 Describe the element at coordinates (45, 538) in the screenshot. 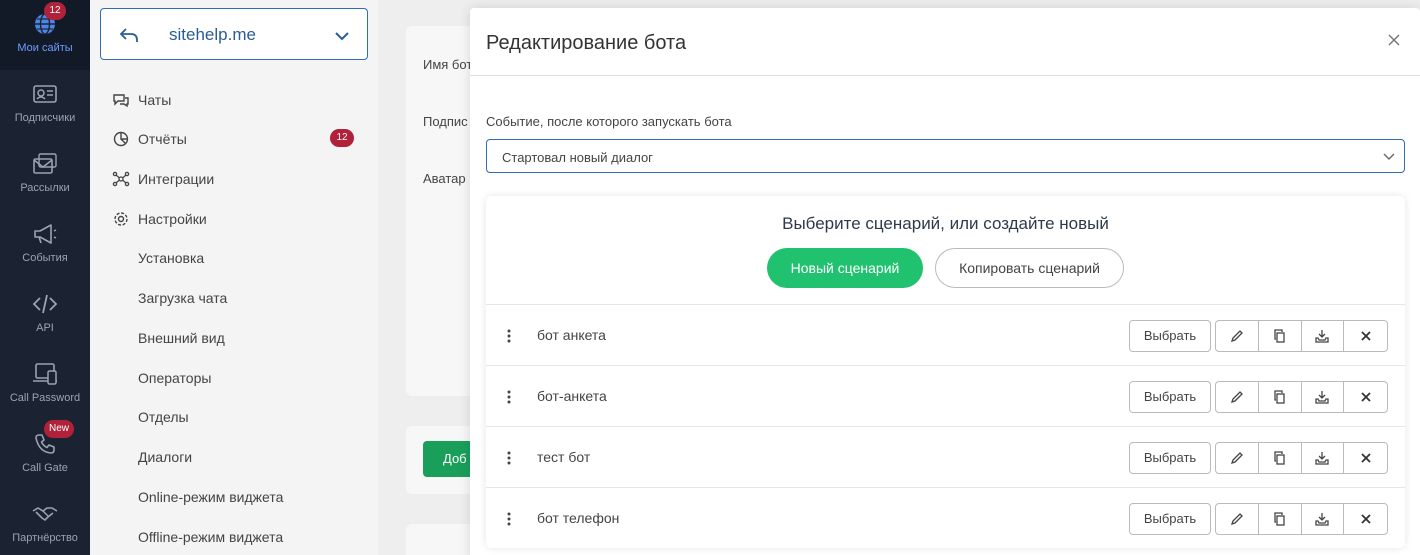

I see `rail-label: Партнёрство` at that location.